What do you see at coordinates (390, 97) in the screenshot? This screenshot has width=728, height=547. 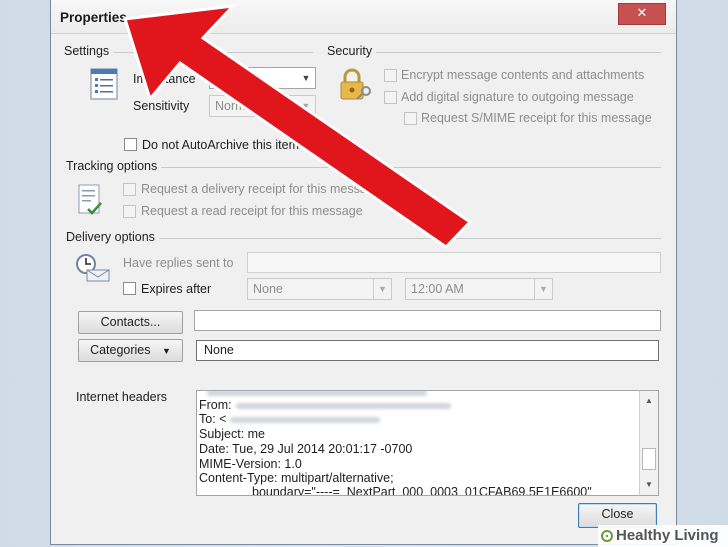 I see `digital-signature-checkbox` at bounding box center [390, 97].